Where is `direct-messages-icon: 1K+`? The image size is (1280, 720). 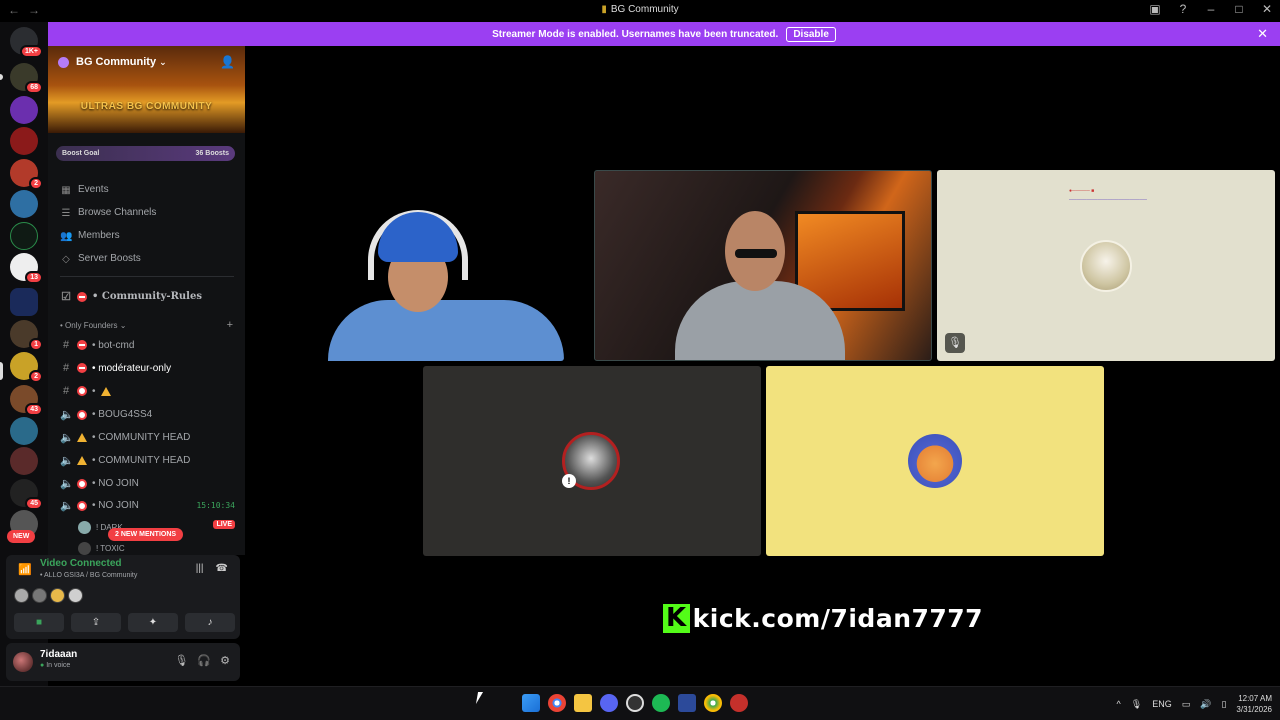
direct-messages-icon: 1K+ is located at coordinates (26, 42).